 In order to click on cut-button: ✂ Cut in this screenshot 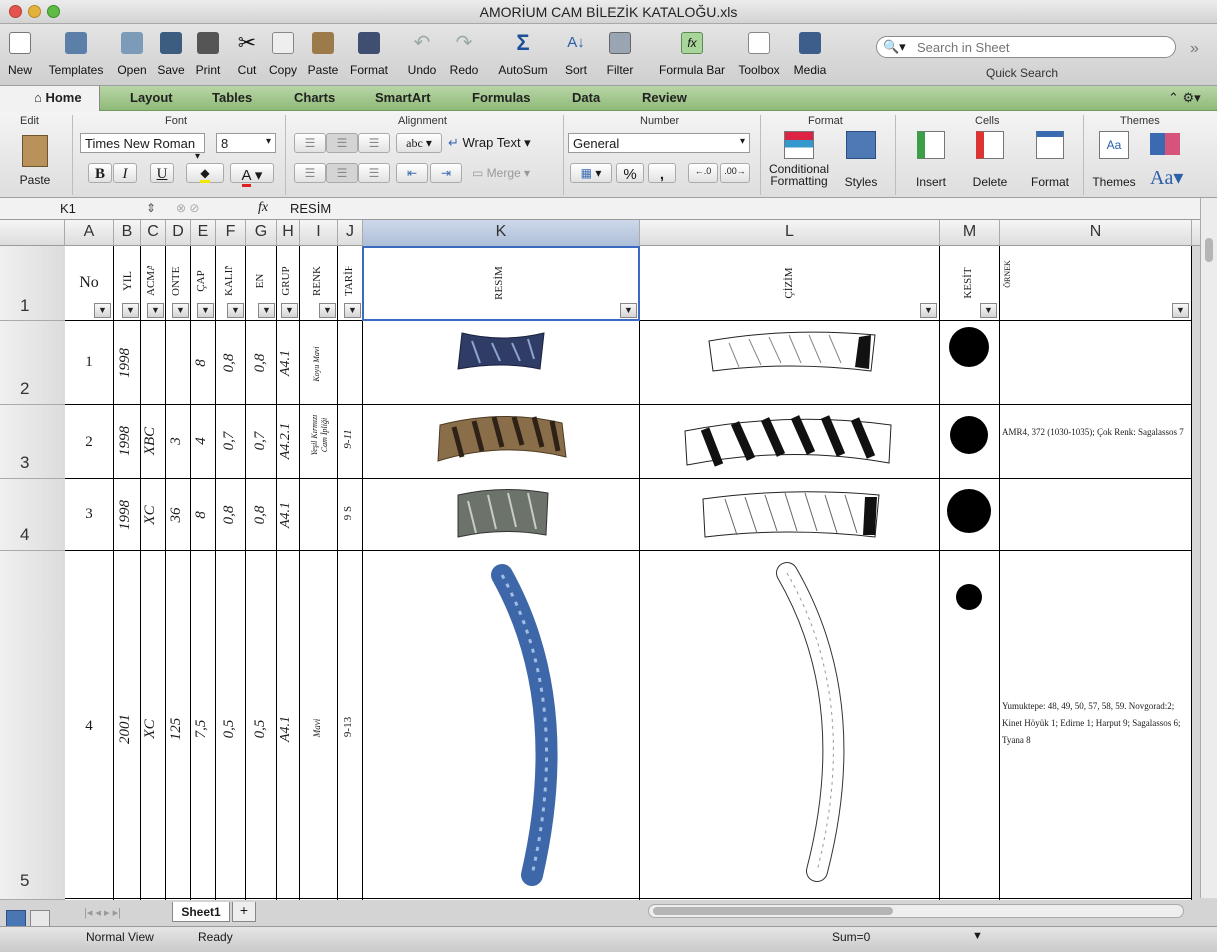, I will do `click(247, 57)`.